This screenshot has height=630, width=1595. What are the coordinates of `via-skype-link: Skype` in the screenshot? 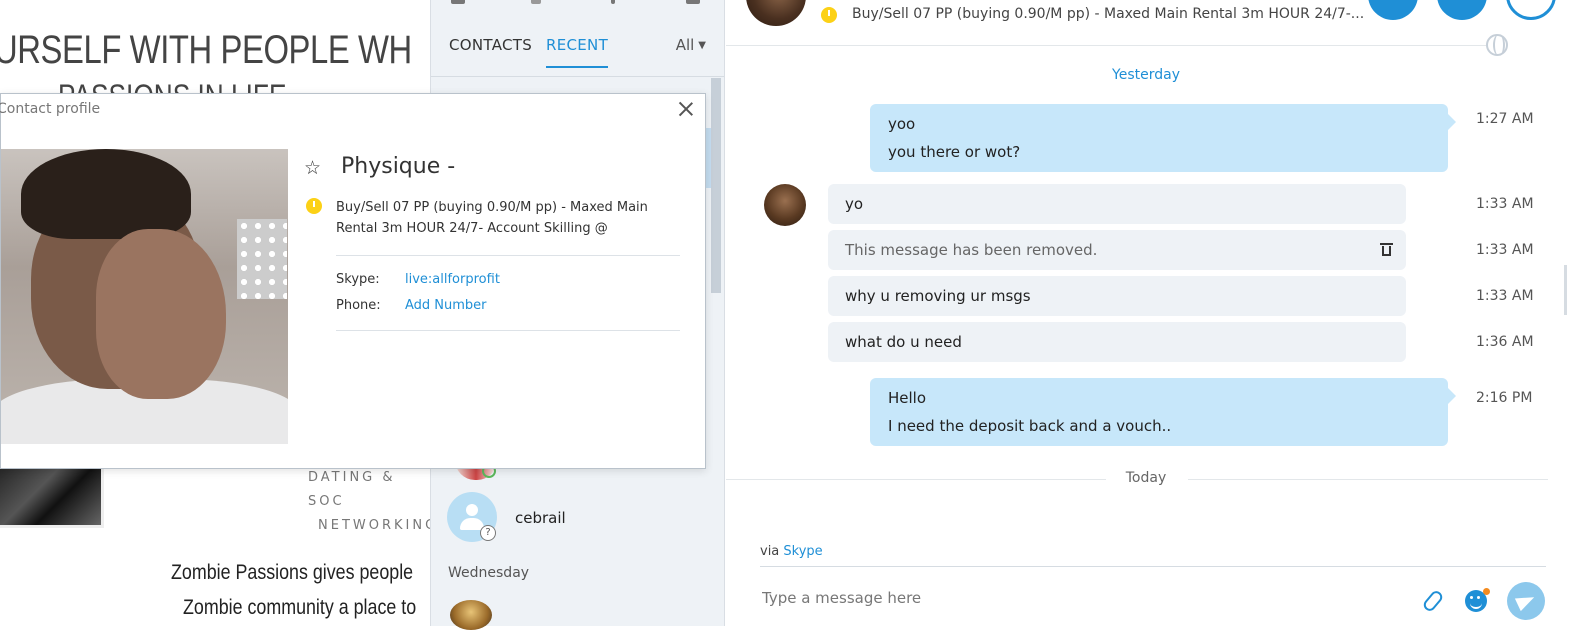 It's located at (802, 551).